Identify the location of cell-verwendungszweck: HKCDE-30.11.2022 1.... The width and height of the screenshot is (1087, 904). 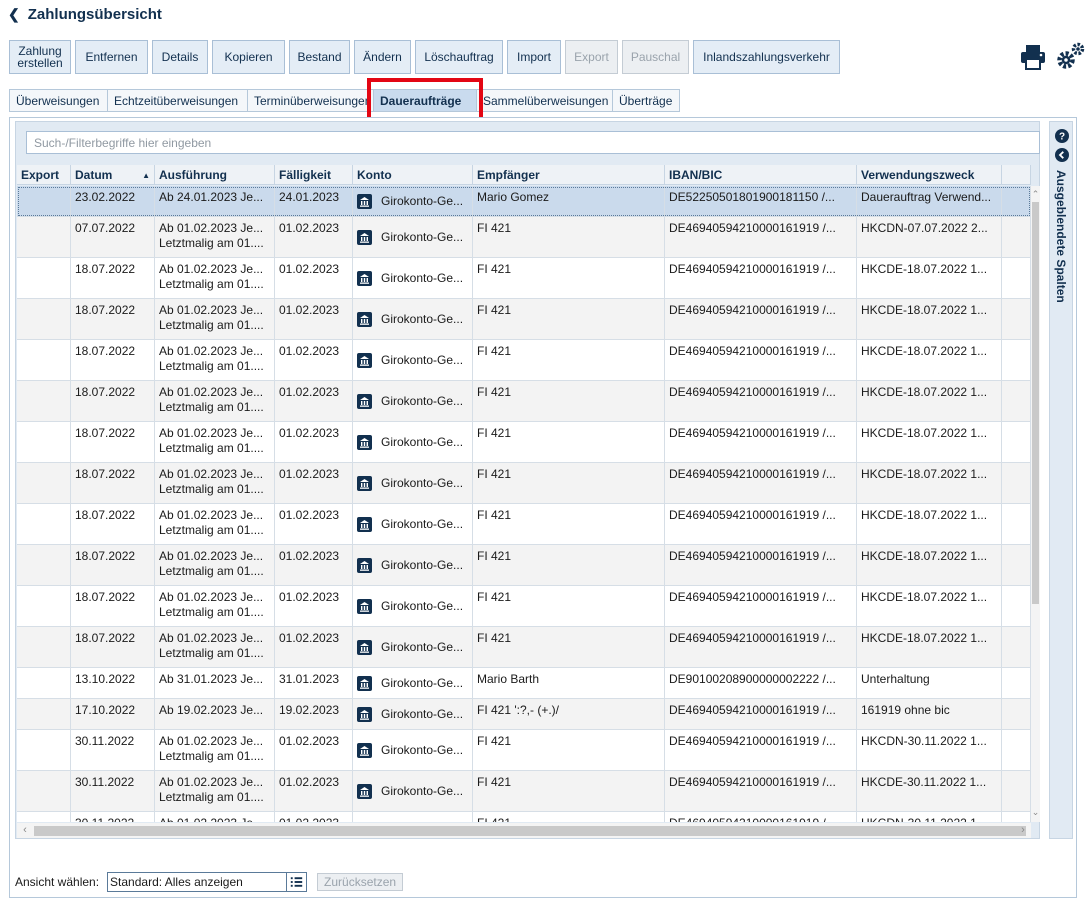
(929, 791).